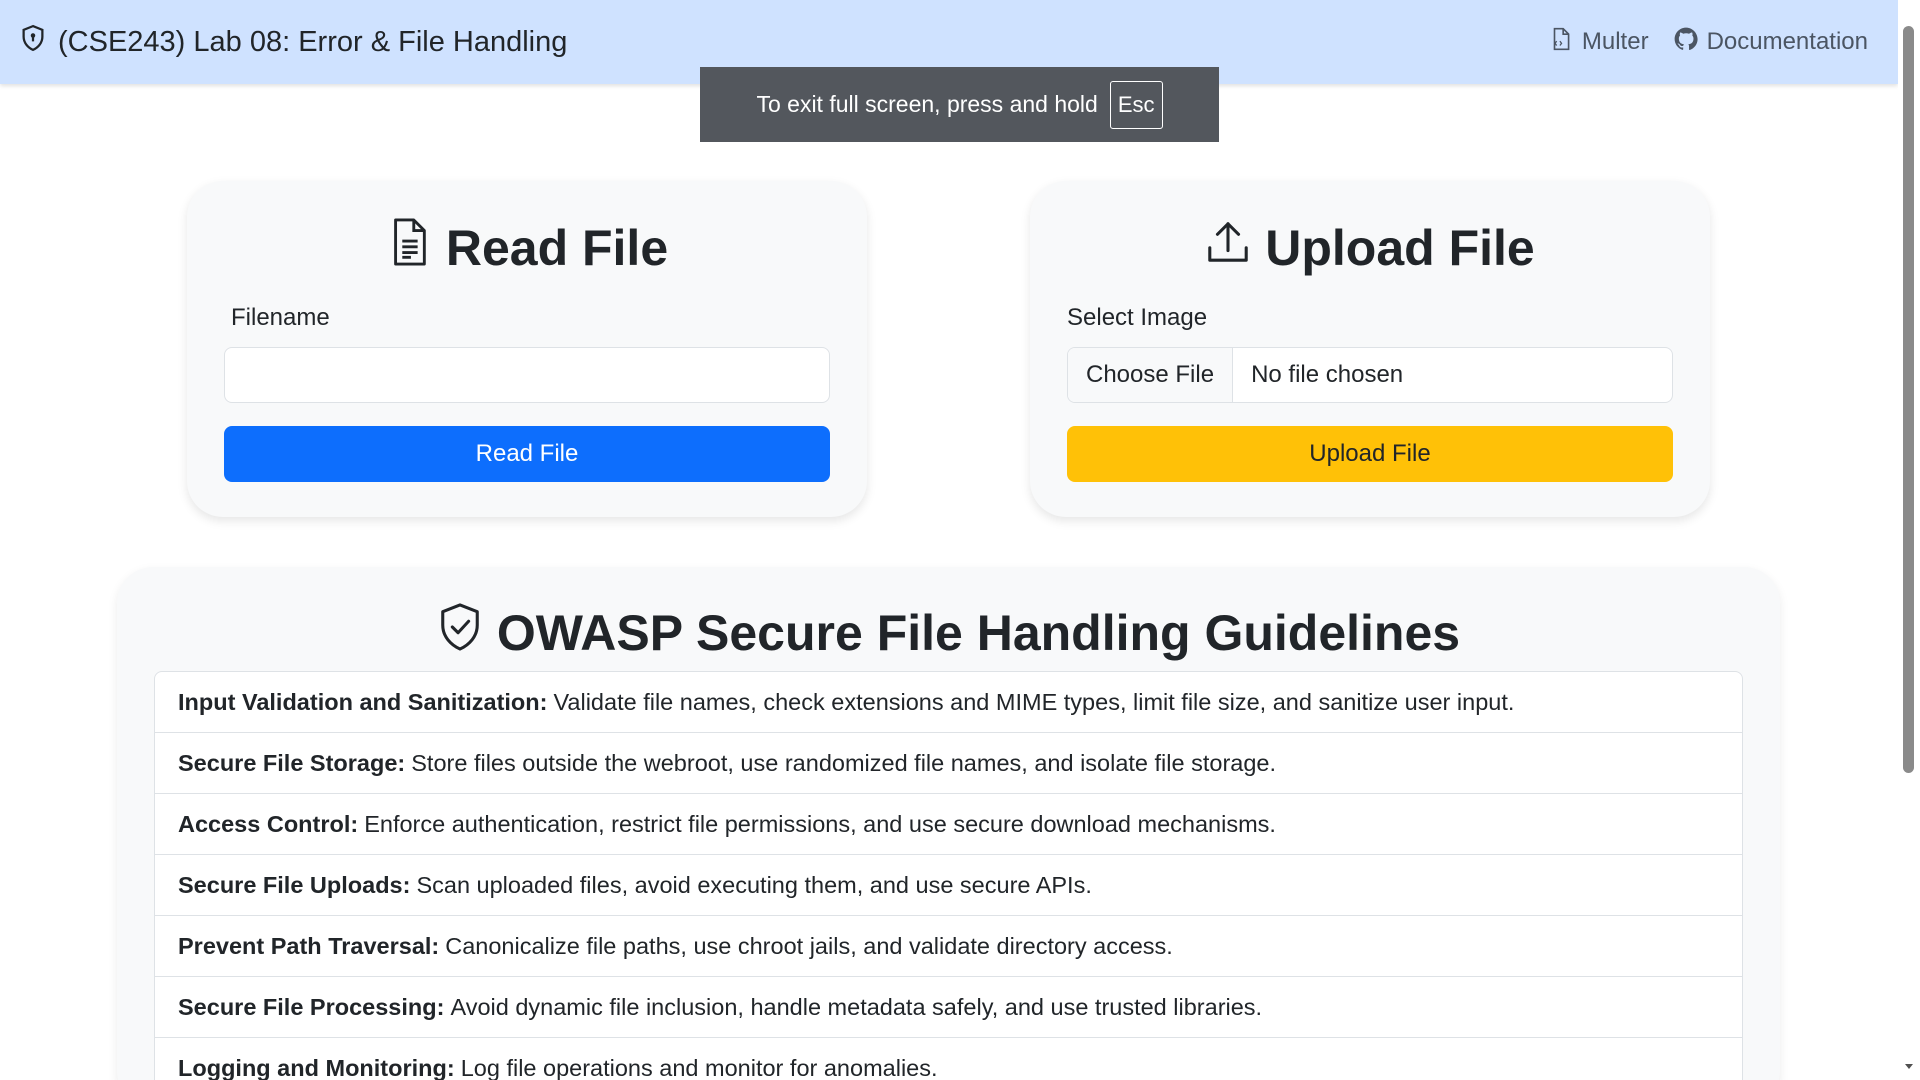  I want to click on file-status-text: No file chosen, so click(1327, 374).